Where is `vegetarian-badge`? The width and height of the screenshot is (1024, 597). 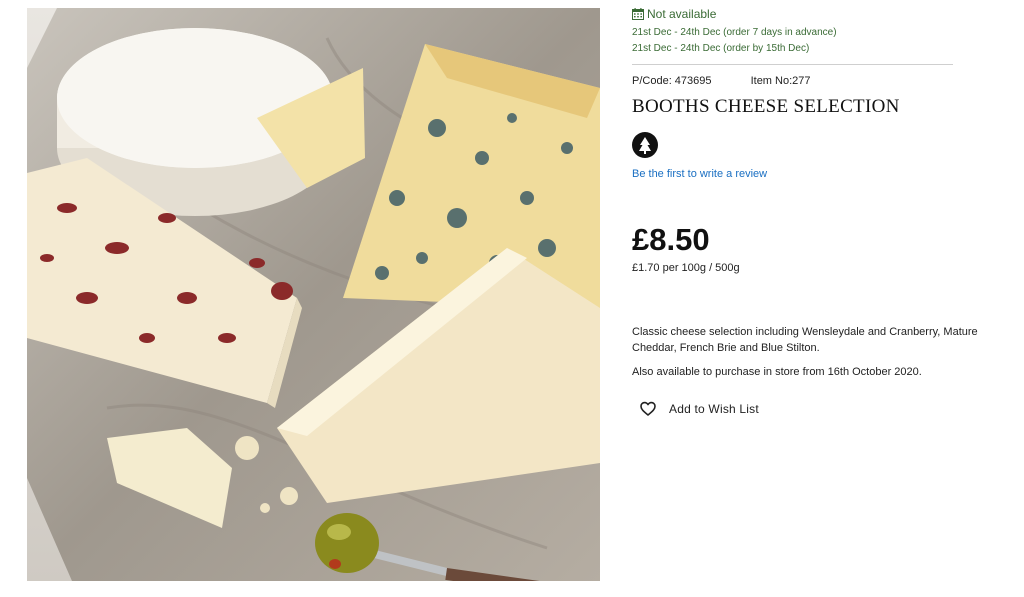 vegetarian-badge is located at coordinates (645, 145).